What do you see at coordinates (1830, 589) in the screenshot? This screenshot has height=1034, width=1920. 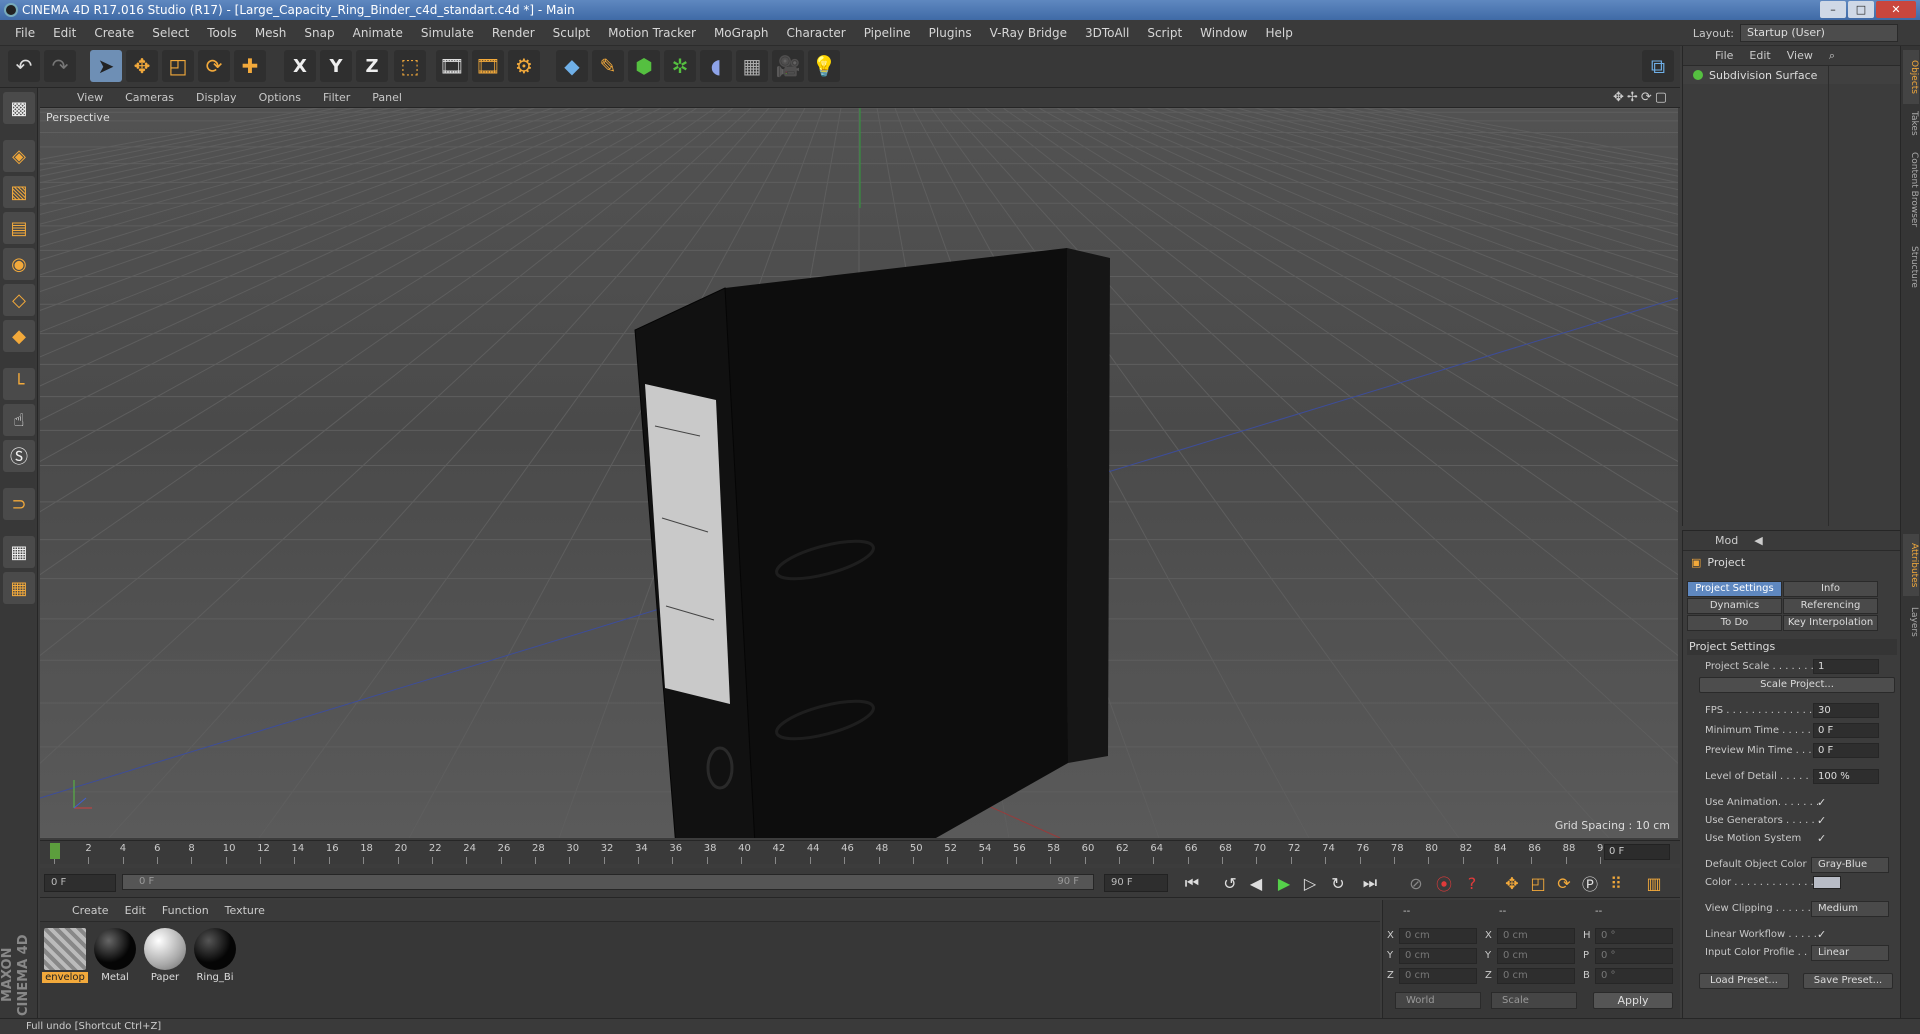 I see `tab-info: Info` at bounding box center [1830, 589].